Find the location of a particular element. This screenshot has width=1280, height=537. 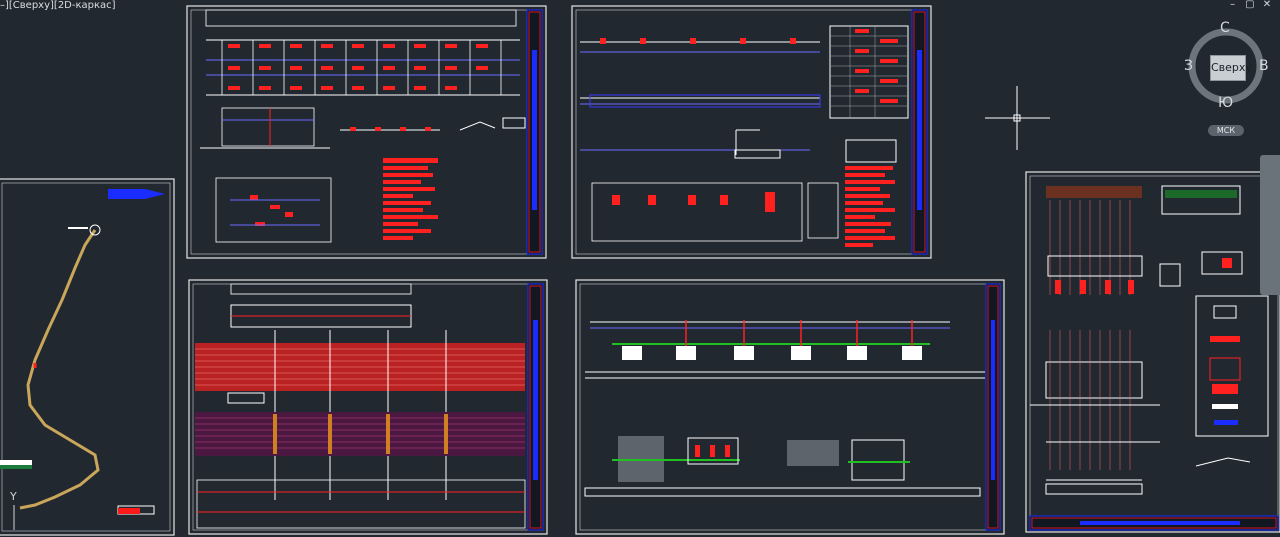

restore-button: ▢ is located at coordinates (1250, 5).